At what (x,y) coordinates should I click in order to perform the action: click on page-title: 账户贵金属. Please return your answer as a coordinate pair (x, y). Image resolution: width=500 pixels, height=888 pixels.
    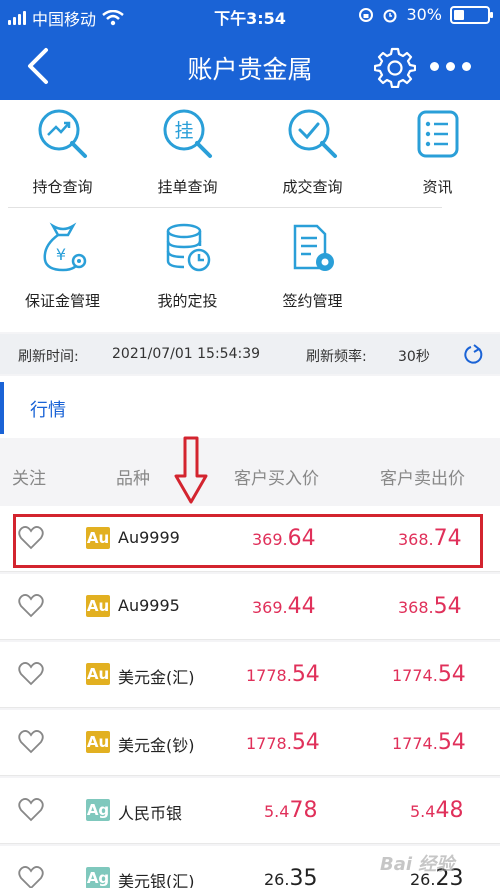
    Looking at the image, I should click on (250, 69).